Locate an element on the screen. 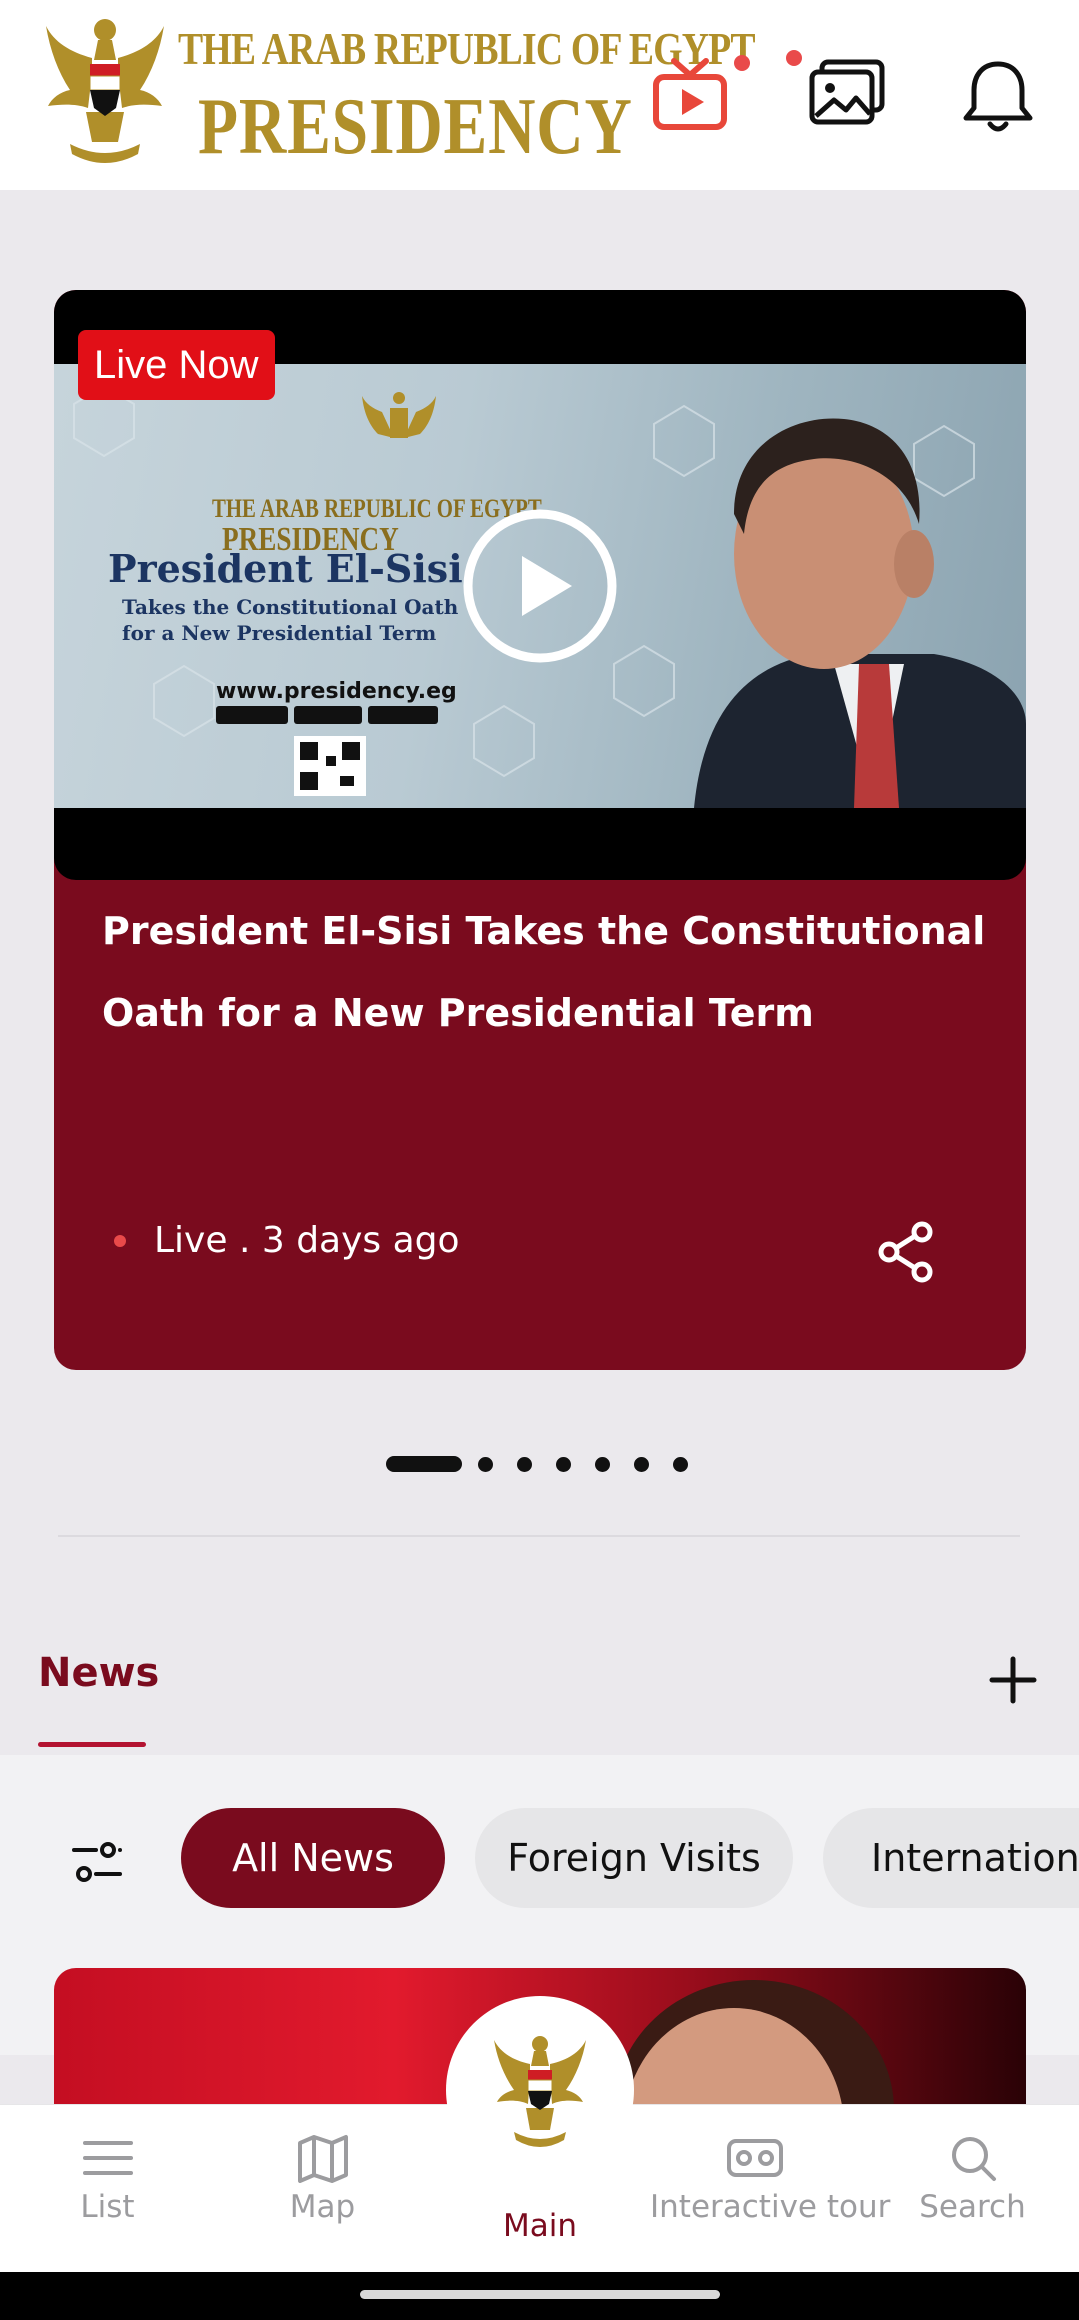 This screenshot has width=1079, height=2320. carousel-pager is located at coordinates (537, 1464).